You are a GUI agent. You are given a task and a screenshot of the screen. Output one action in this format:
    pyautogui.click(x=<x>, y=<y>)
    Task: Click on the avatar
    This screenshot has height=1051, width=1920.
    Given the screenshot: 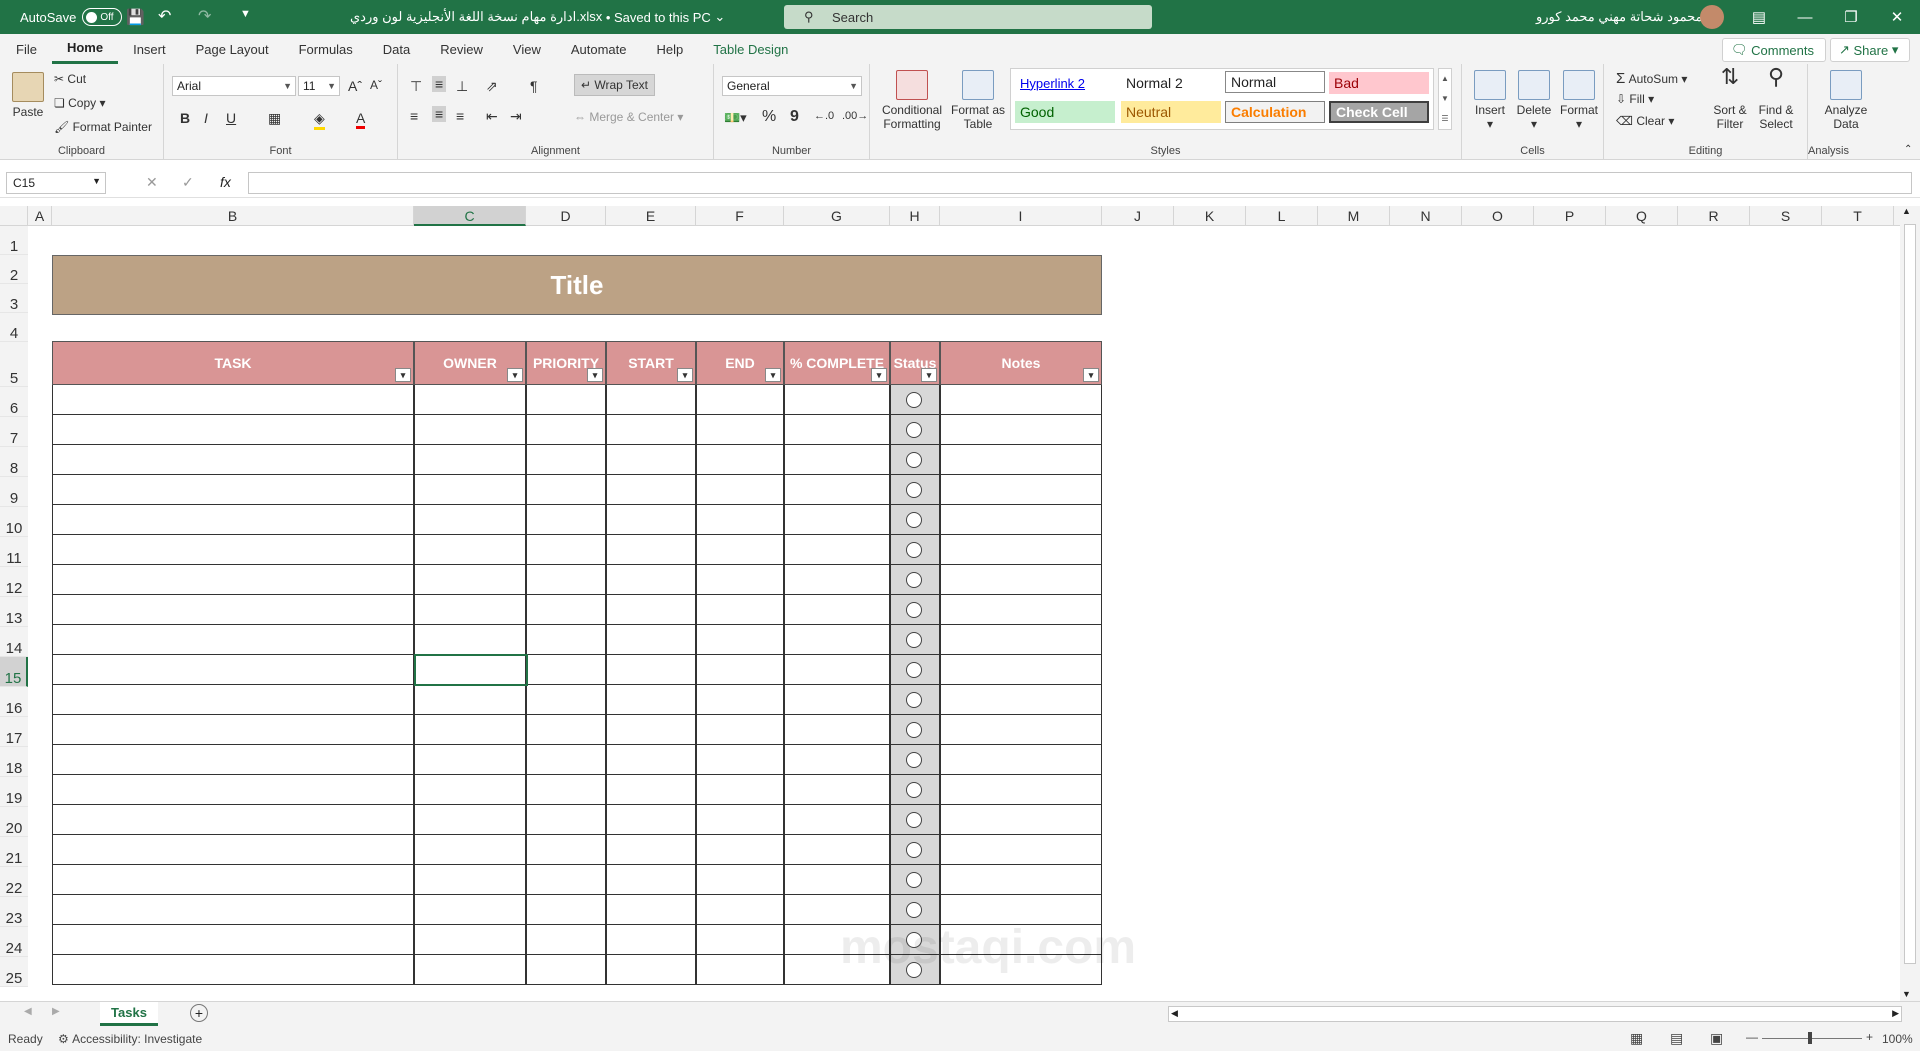 What is the action you would take?
    pyautogui.click(x=1712, y=17)
    